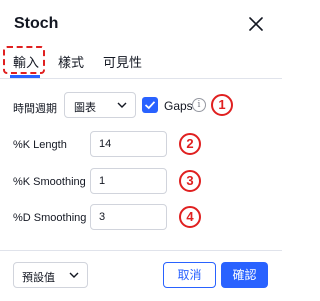 This screenshot has height=301, width=320. What do you see at coordinates (100, 105) in the screenshot?
I see `timeframe-select: 圖表` at bounding box center [100, 105].